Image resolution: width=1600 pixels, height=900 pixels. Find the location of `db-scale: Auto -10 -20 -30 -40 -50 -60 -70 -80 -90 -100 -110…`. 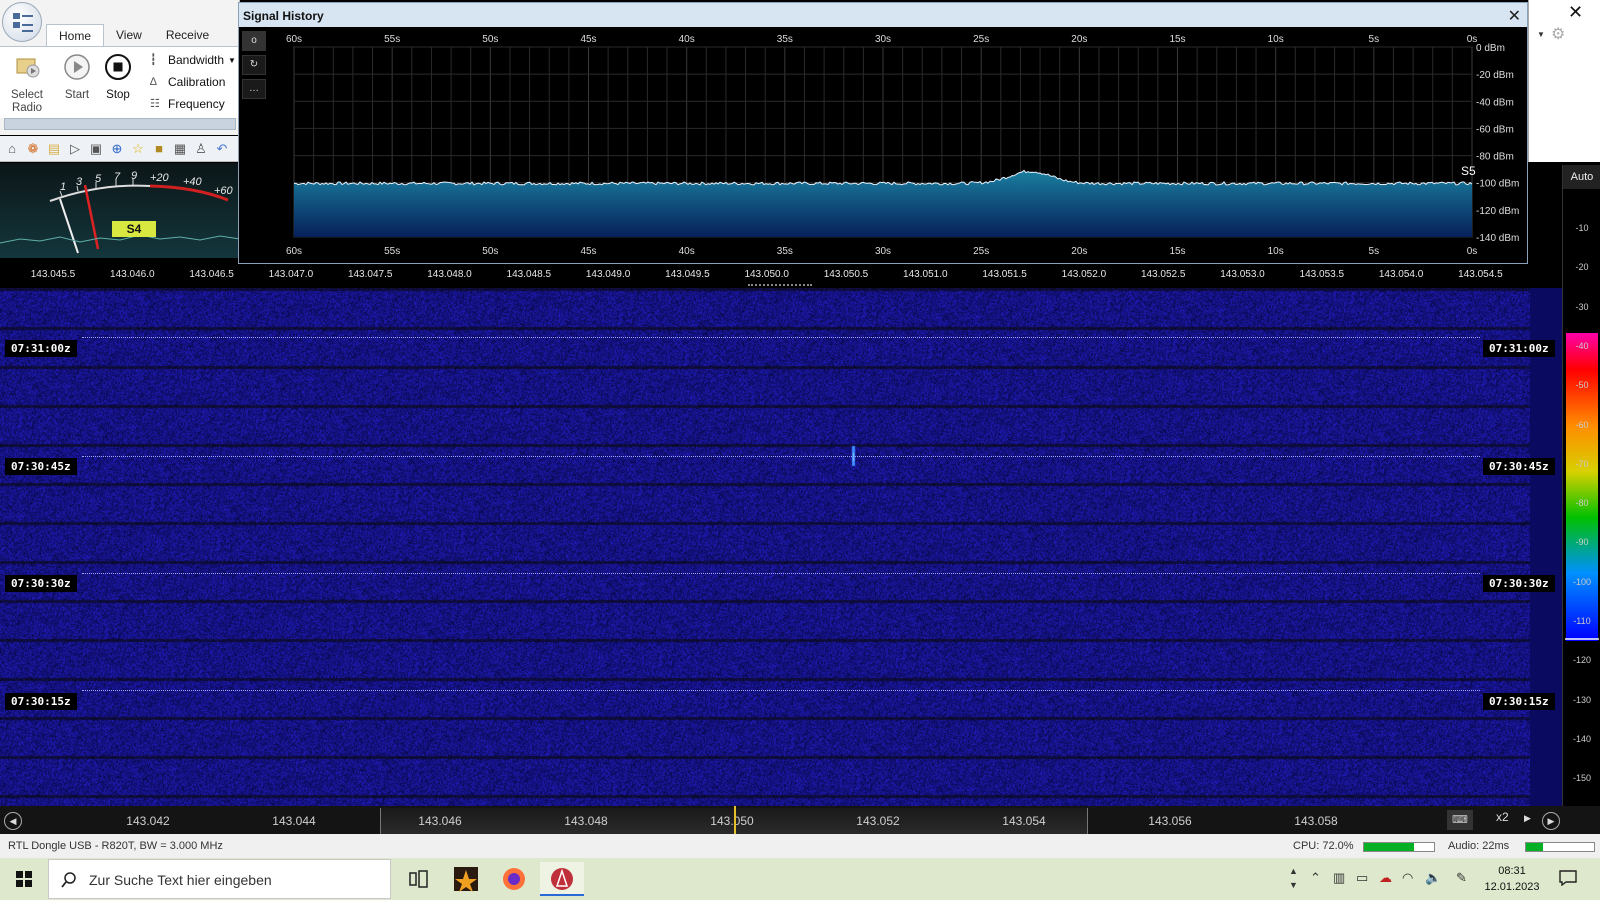

db-scale: Auto -10 -20 -30 -40 -50 -60 -70 -80 -90 -100 -110… is located at coordinates (1581, 485).